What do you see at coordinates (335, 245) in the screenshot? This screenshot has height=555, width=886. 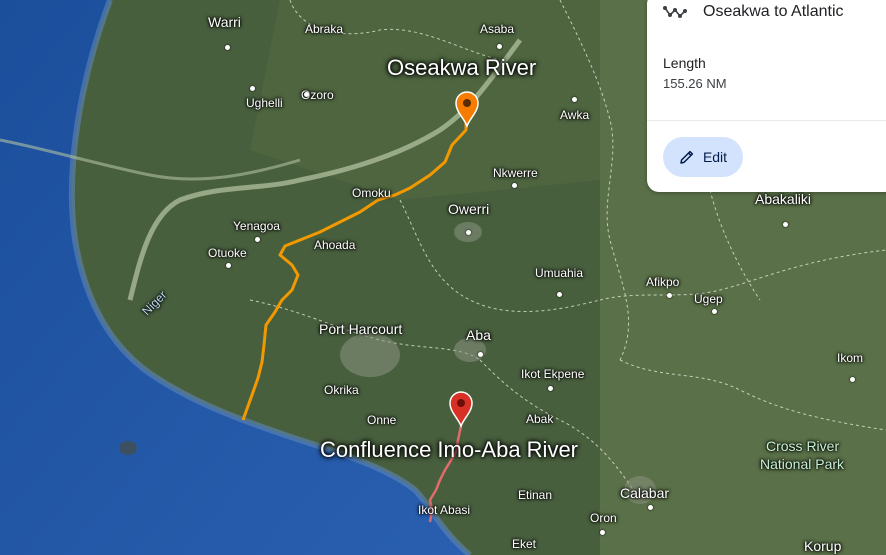 I see `place-label-ahoada: Ahoada` at bounding box center [335, 245].